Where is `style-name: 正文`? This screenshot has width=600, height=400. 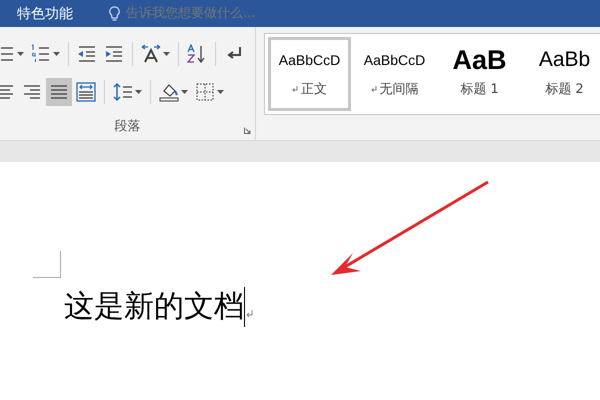 style-name: 正文 is located at coordinates (314, 89).